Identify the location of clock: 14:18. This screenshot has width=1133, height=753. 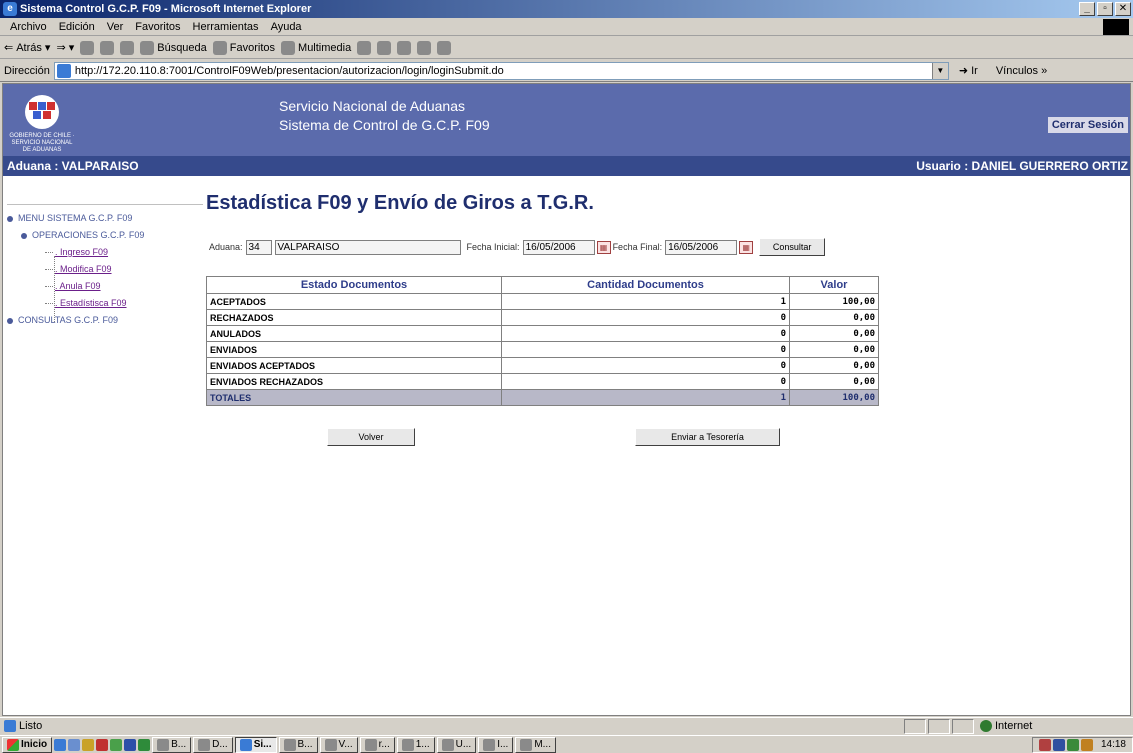
(1113, 744).